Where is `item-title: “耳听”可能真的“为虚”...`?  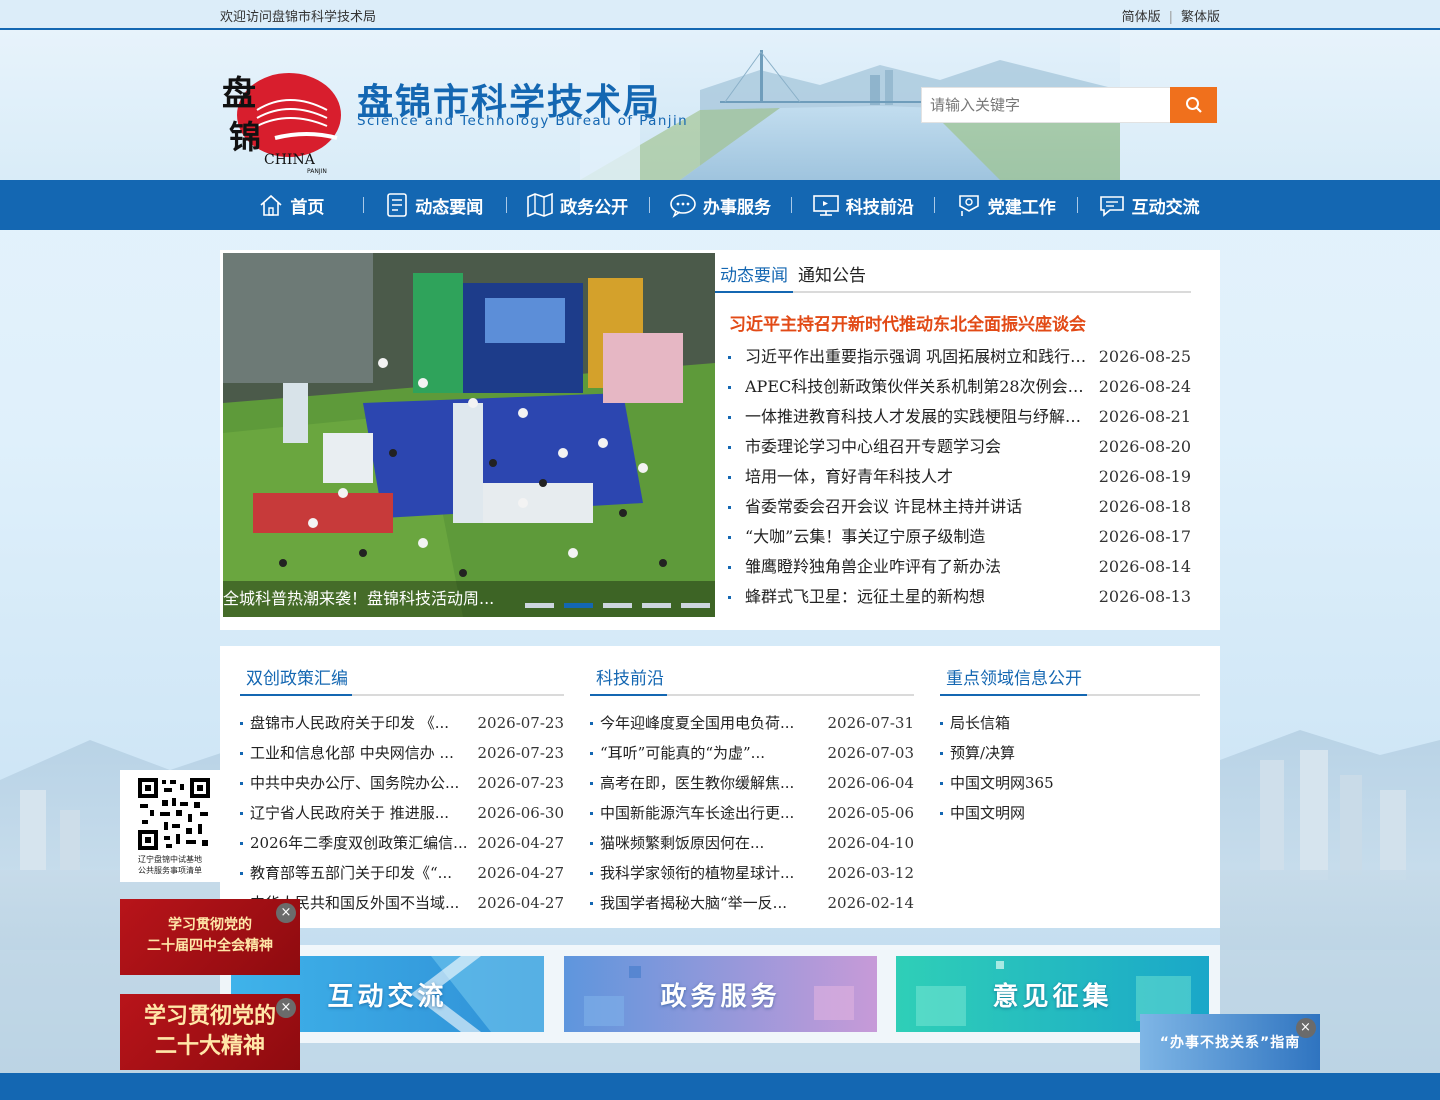
item-title: “耳听”可能真的“为虚”... is located at coordinates (682, 753).